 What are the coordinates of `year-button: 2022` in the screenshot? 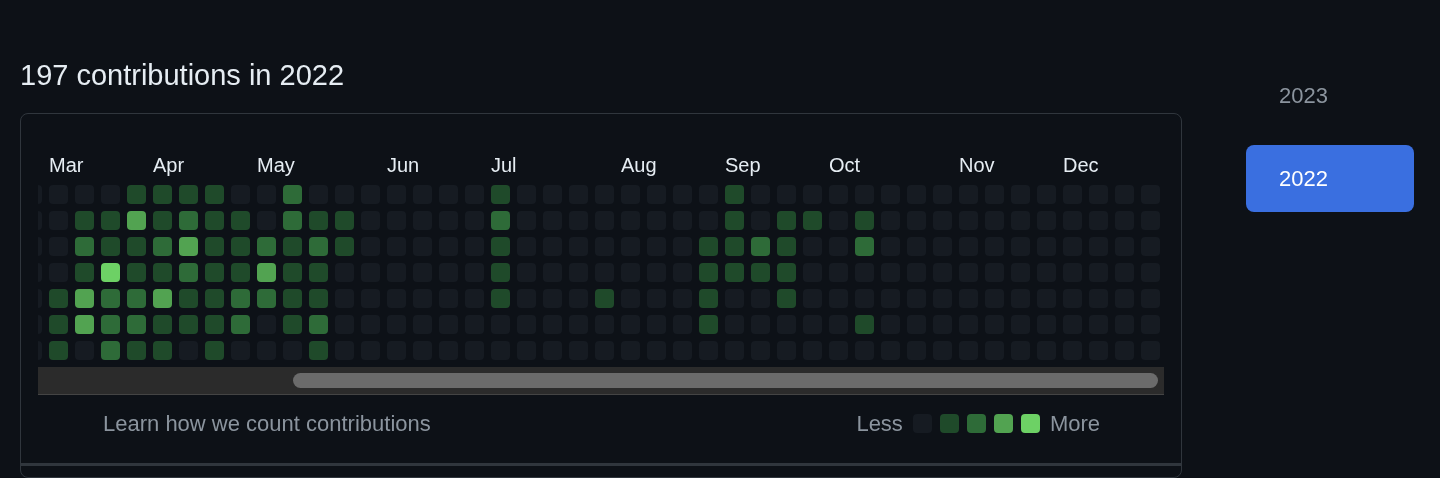 It's located at (1330, 178).